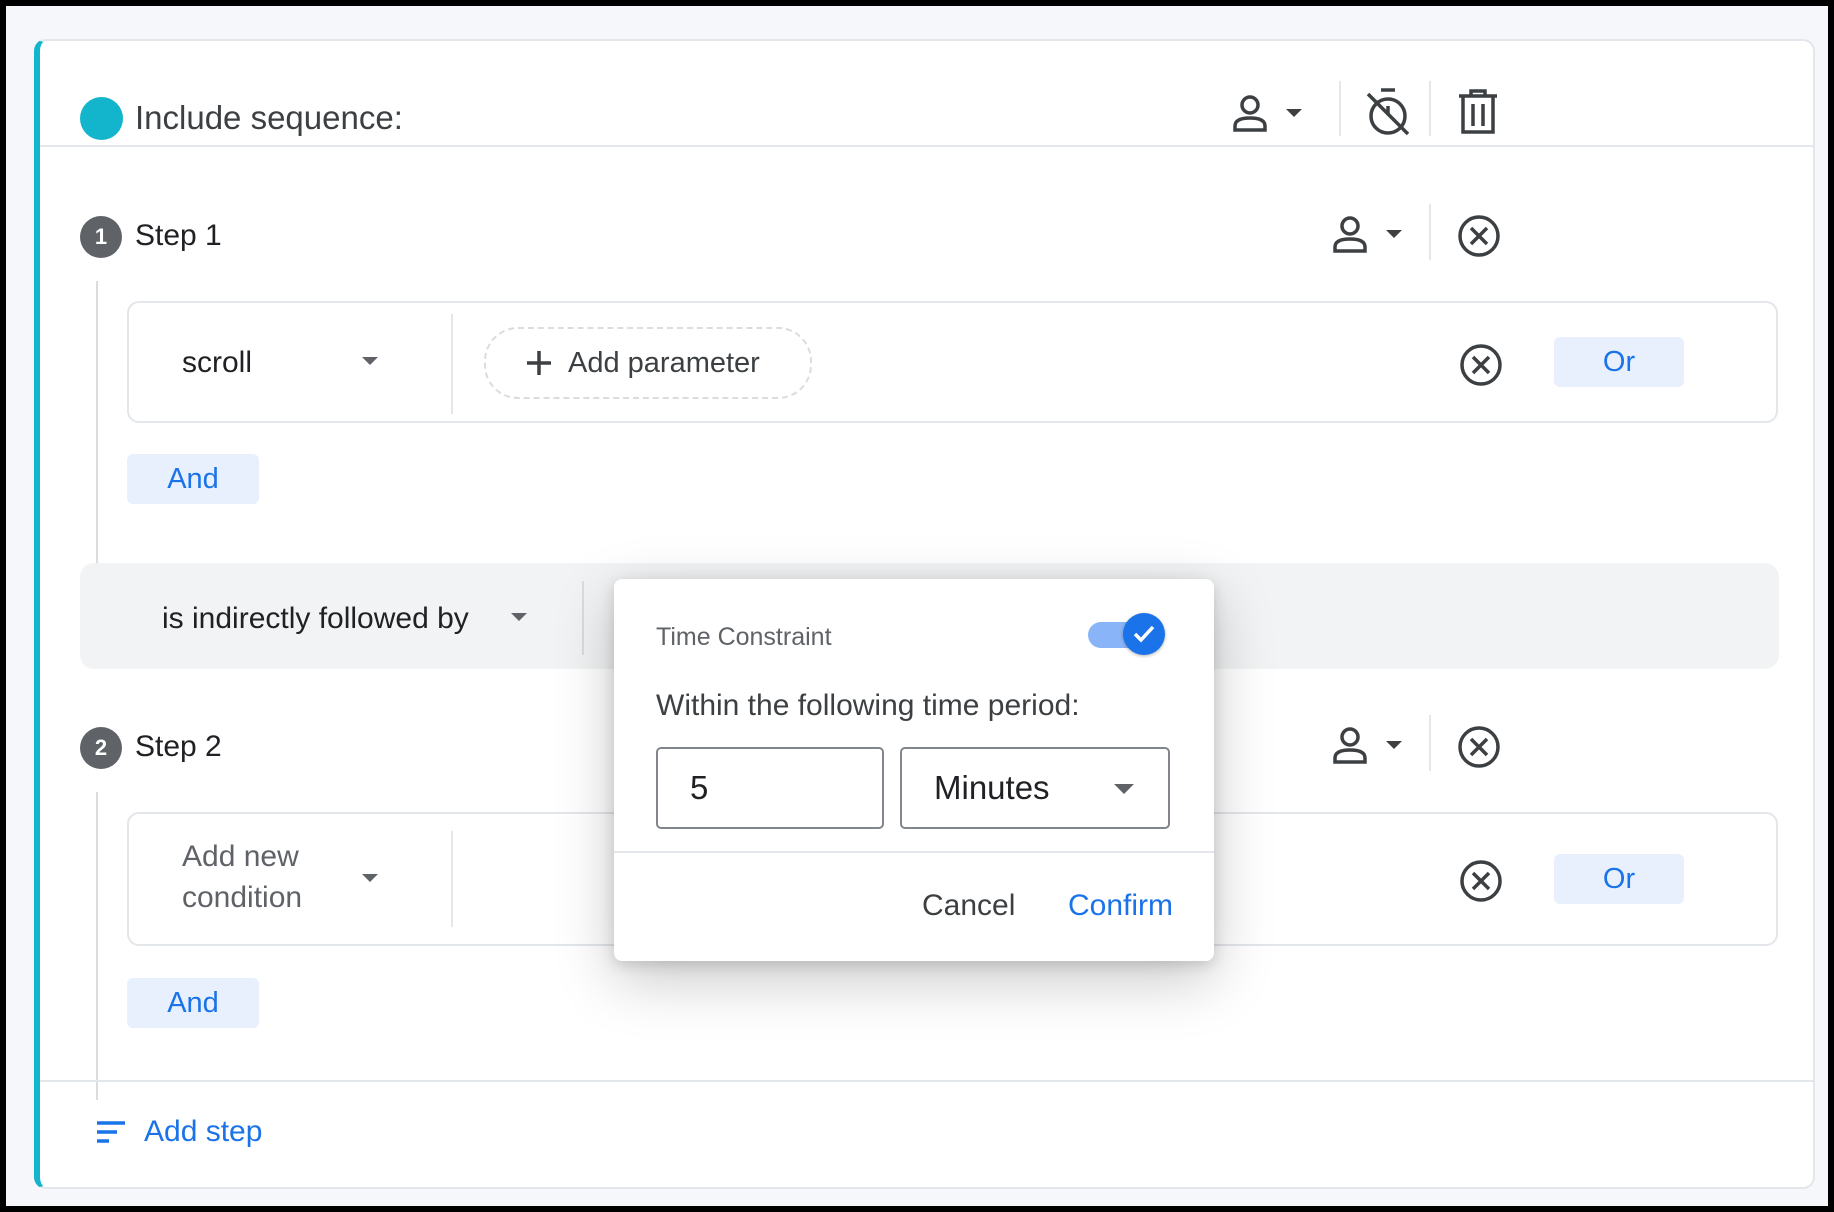 This screenshot has height=1212, width=1834. I want to click on timer-off-icon, so click(1388, 112).